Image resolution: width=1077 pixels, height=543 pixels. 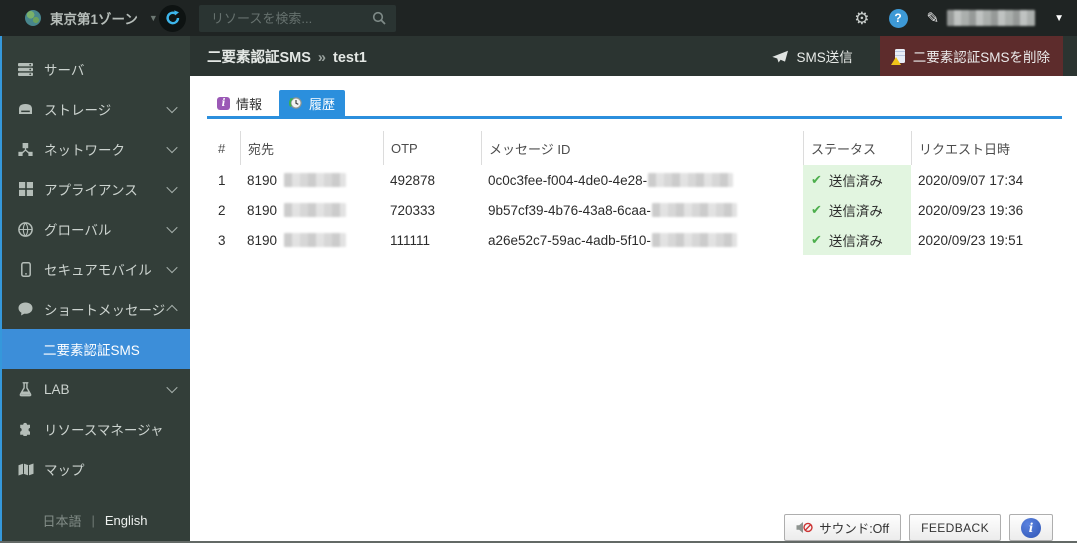 I want to click on sidebar-accent-edge, so click(x=1, y=289).